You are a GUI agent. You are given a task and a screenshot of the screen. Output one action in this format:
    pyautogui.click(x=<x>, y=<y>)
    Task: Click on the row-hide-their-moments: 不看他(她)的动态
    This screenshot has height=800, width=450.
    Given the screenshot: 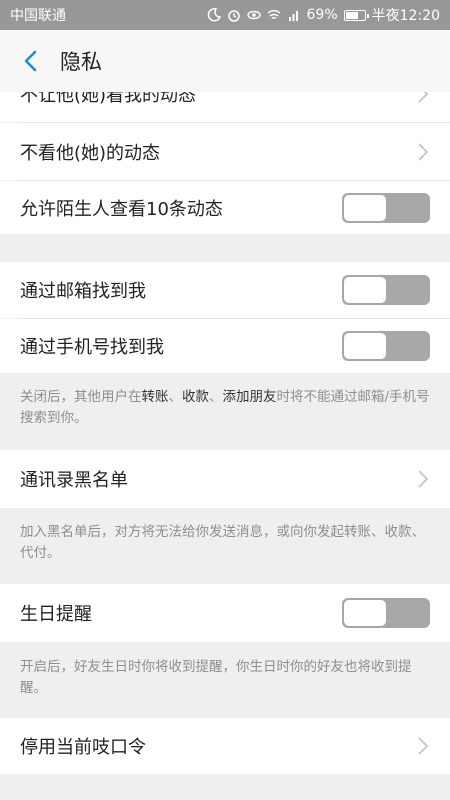 What is the action you would take?
    pyautogui.click(x=225, y=151)
    